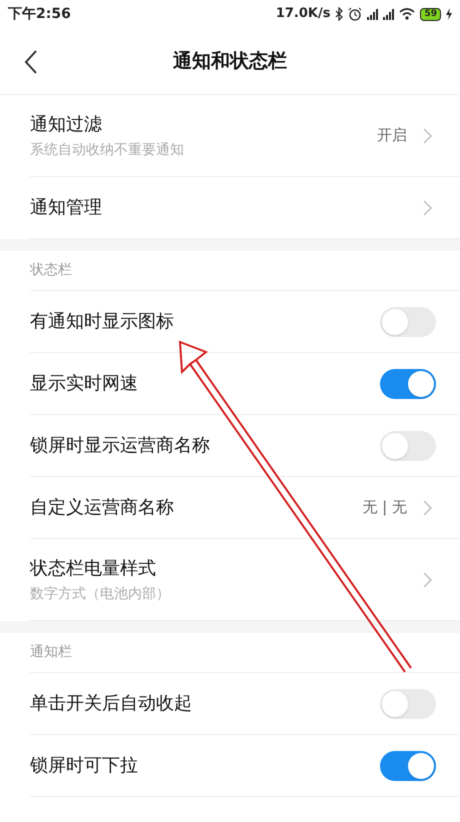 This screenshot has width=460, height=822. Describe the element at coordinates (303, 14) in the screenshot. I see `network-speed: 17.0K/s` at that location.